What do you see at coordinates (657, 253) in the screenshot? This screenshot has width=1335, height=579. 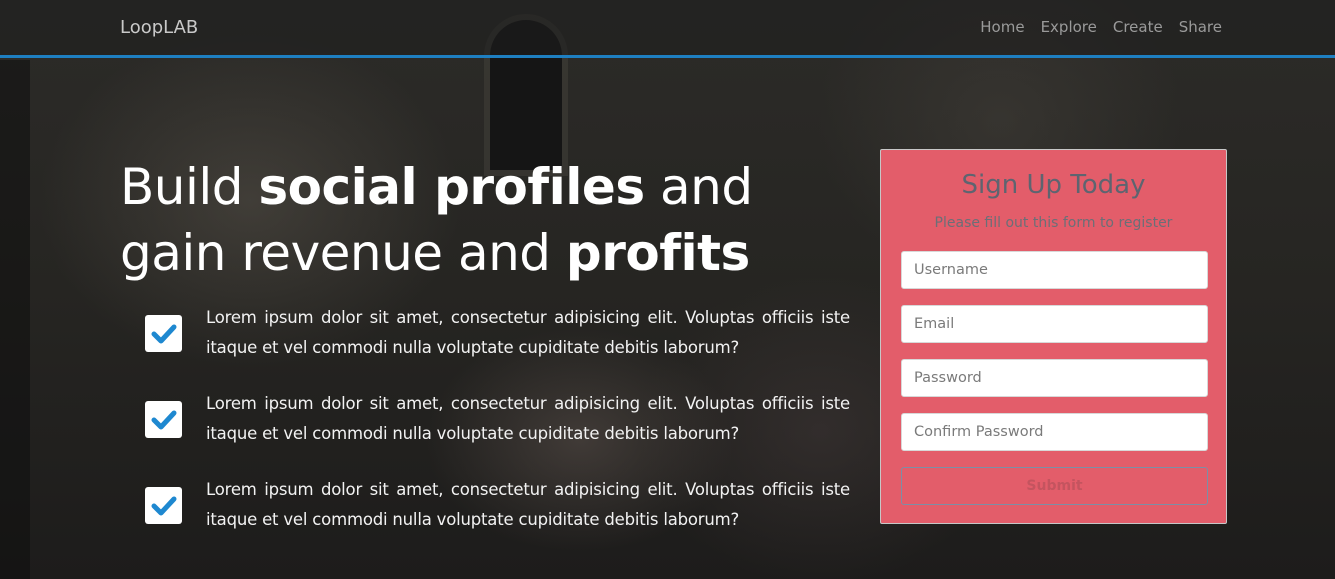 I see `hero-title-emphasis: profits` at bounding box center [657, 253].